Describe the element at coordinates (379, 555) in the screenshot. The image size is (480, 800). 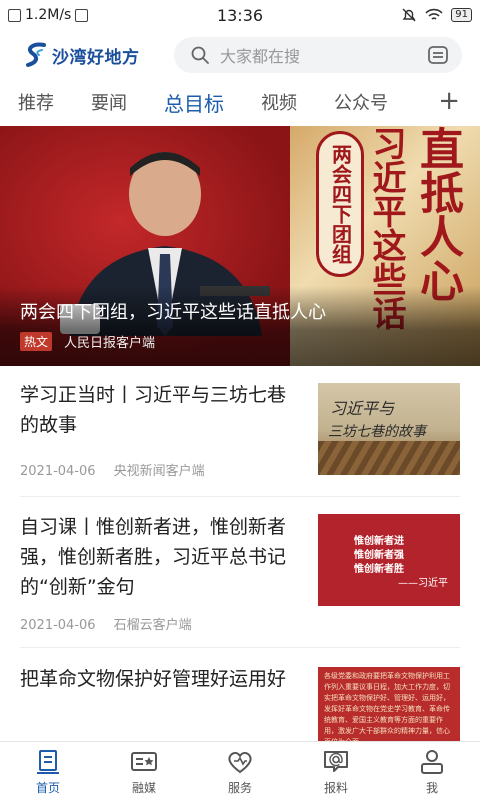
I see `thumb-line: 惟创新者强` at that location.